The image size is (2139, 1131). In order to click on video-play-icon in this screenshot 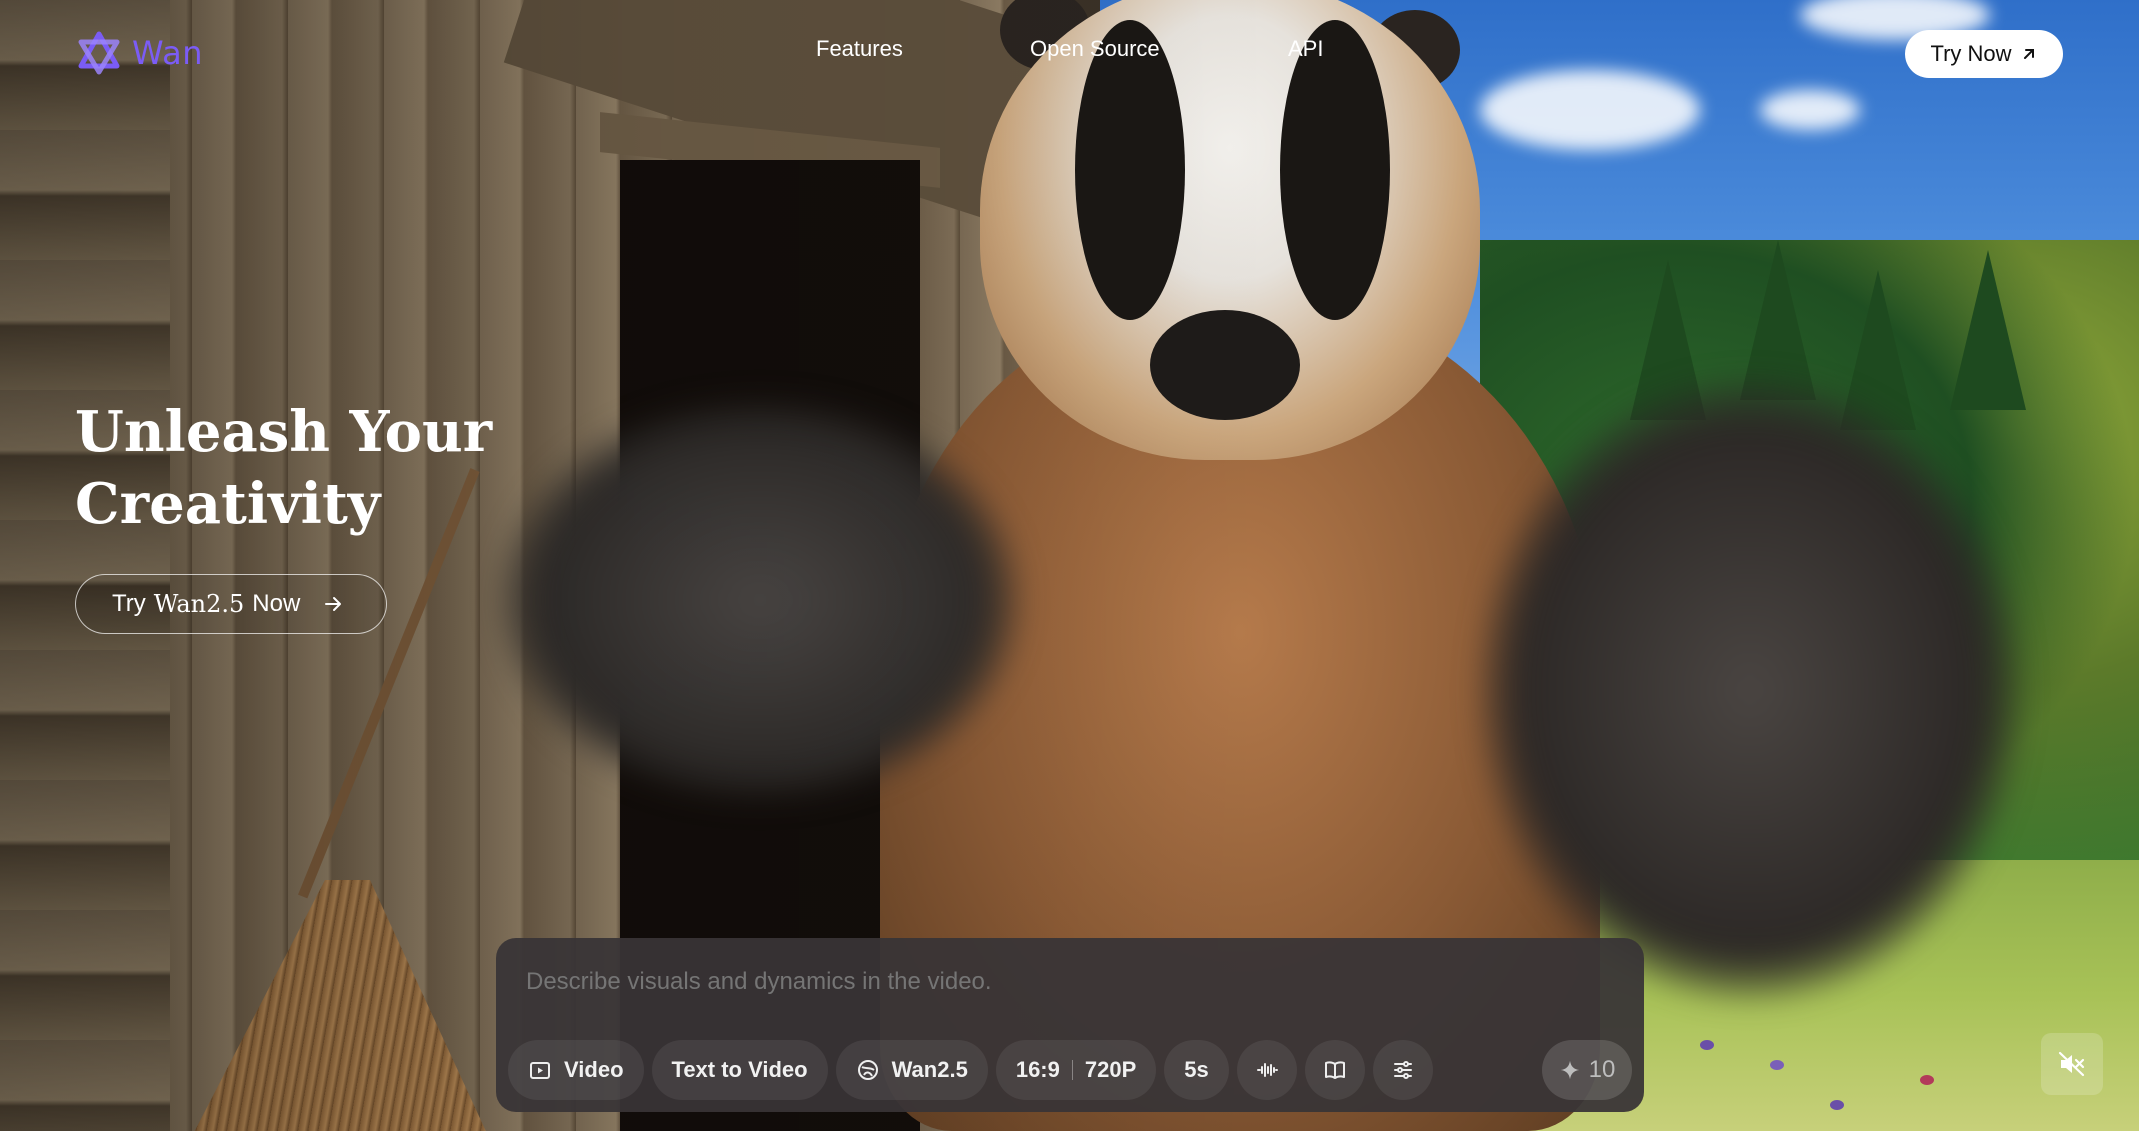, I will do `click(540, 1070)`.